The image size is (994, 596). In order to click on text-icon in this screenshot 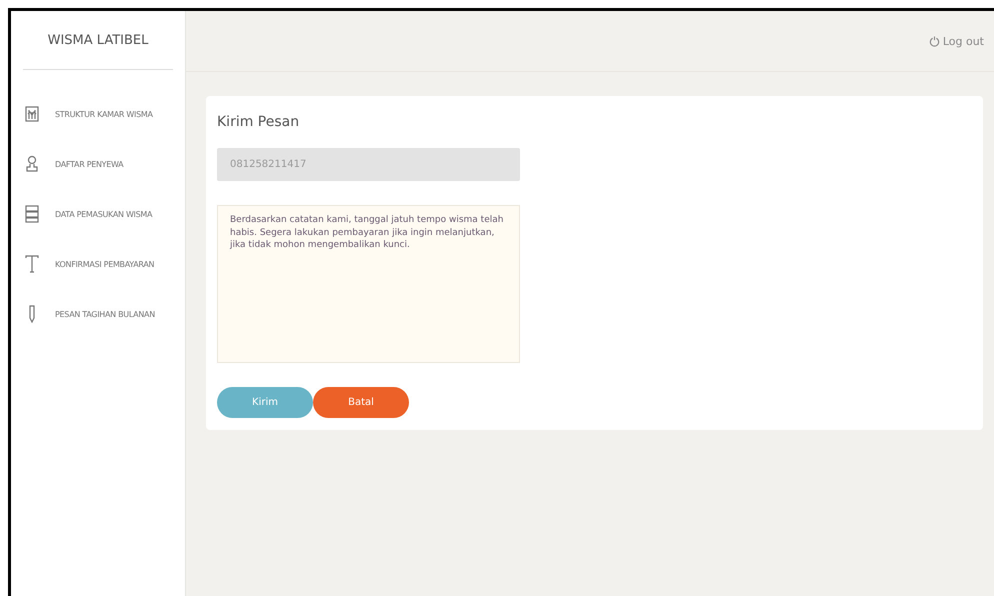, I will do `click(32, 264)`.